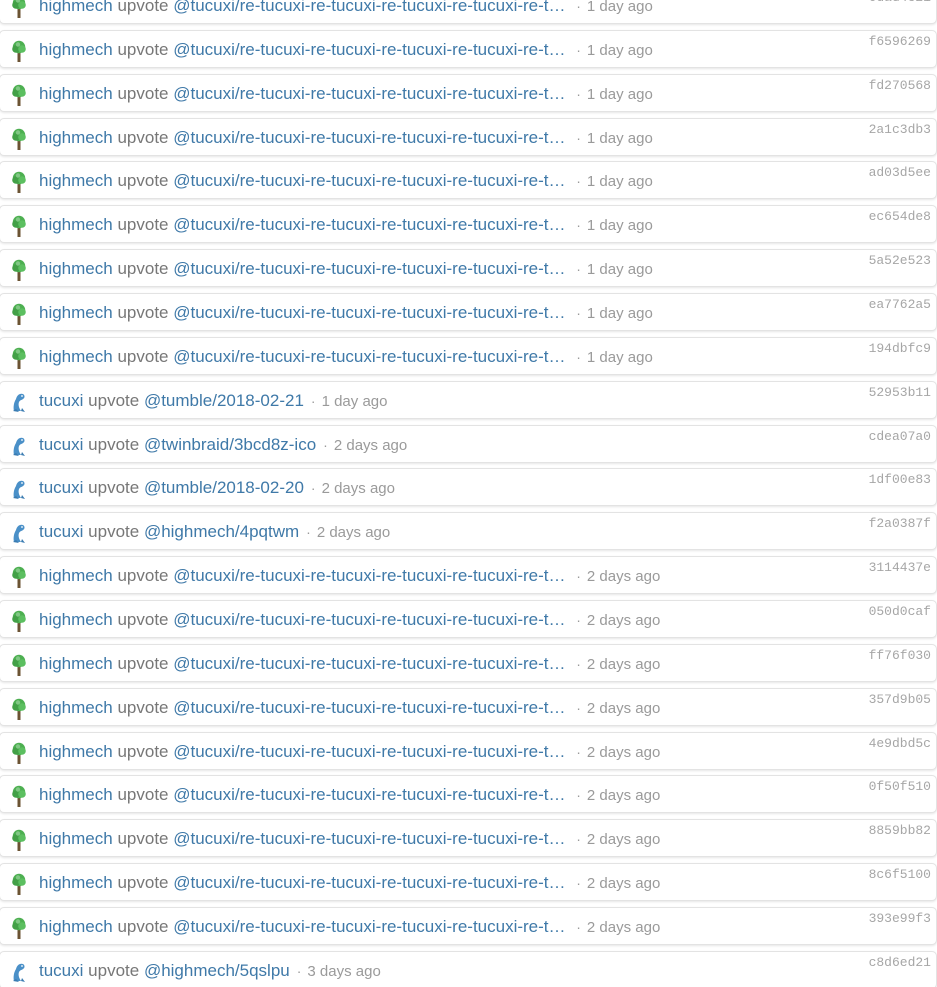 This screenshot has width=937, height=987. What do you see at coordinates (900, 655) in the screenshot?
I see `transaction-hash: ff76f030` at bounding box center [900, 655].